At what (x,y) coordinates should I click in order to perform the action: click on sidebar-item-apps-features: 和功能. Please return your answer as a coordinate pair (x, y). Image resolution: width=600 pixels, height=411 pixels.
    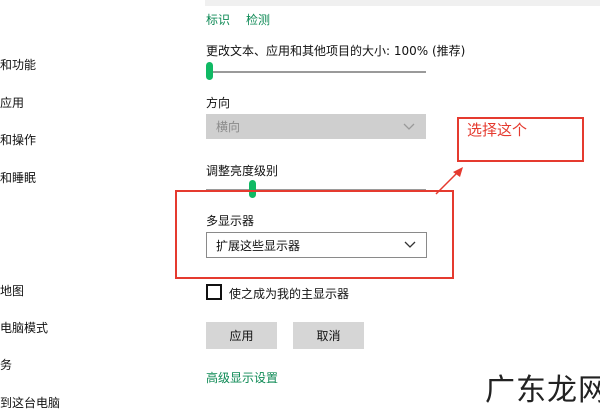
    Looking at the image, I should click on (18, 64).